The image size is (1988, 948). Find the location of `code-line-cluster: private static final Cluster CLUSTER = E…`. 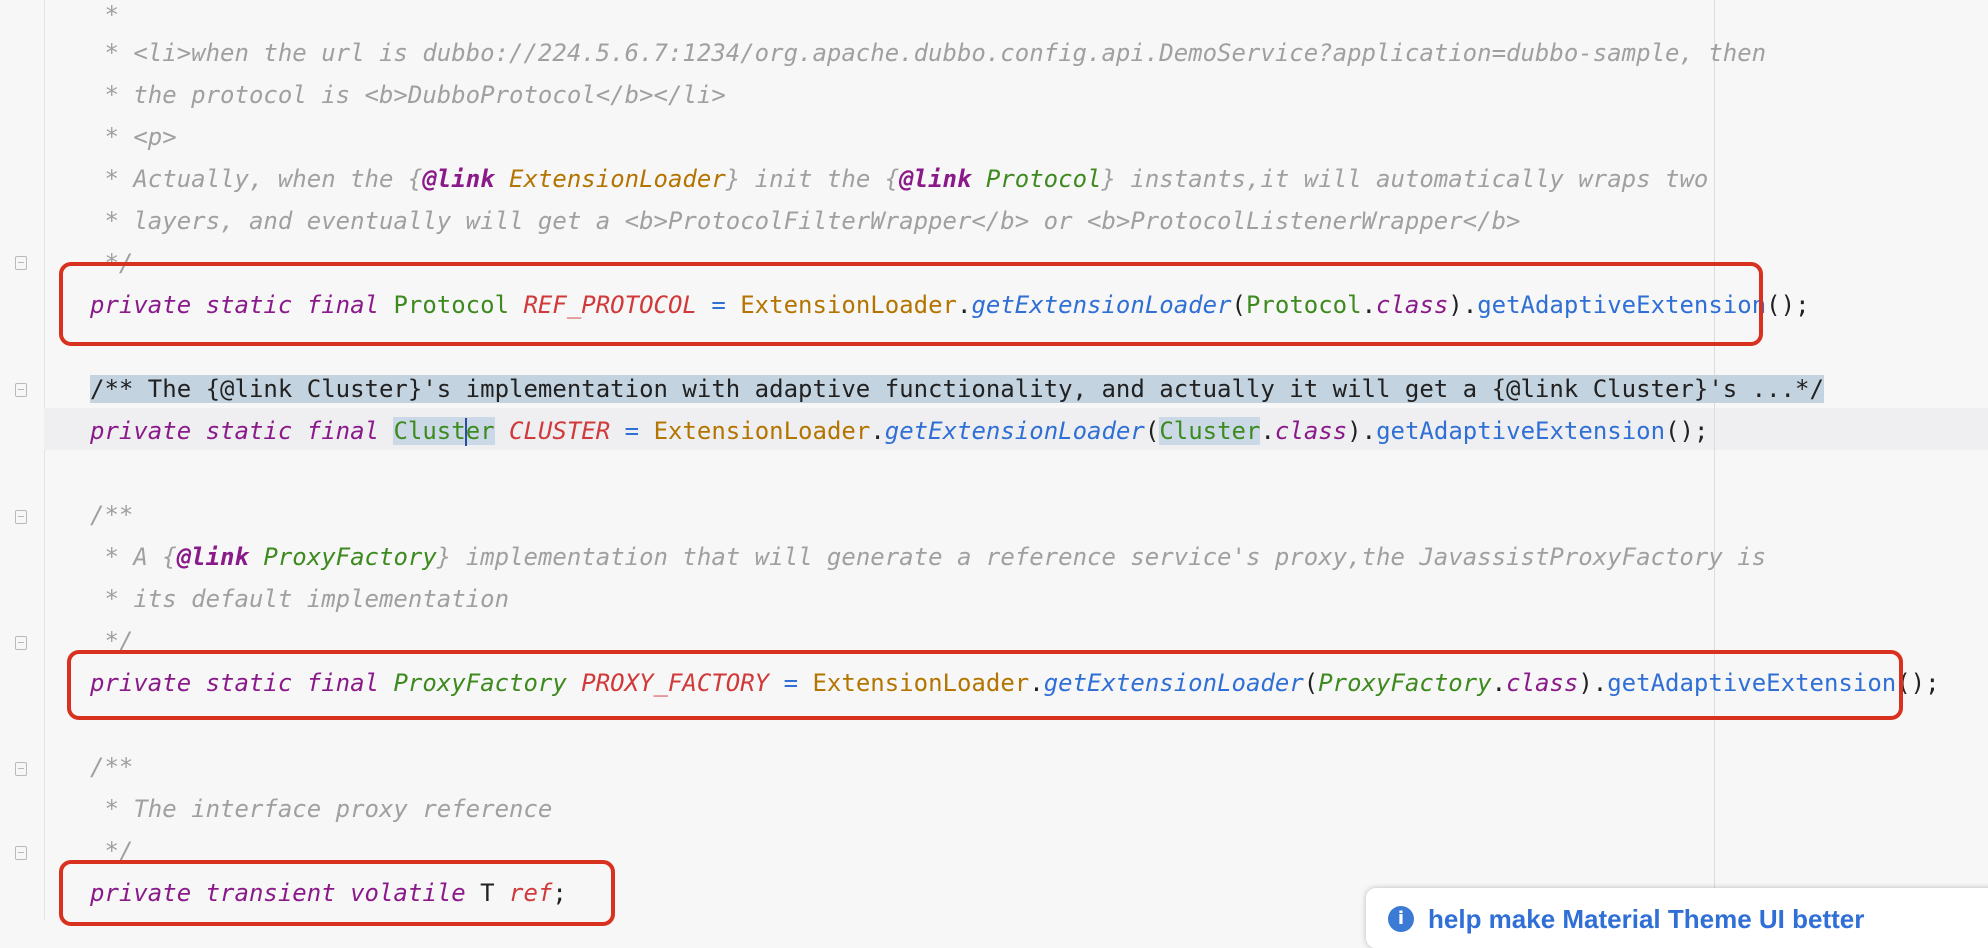

code-line-cluster: private static final Cluster CLUSTER = E… is located at coordinates (899, 431).